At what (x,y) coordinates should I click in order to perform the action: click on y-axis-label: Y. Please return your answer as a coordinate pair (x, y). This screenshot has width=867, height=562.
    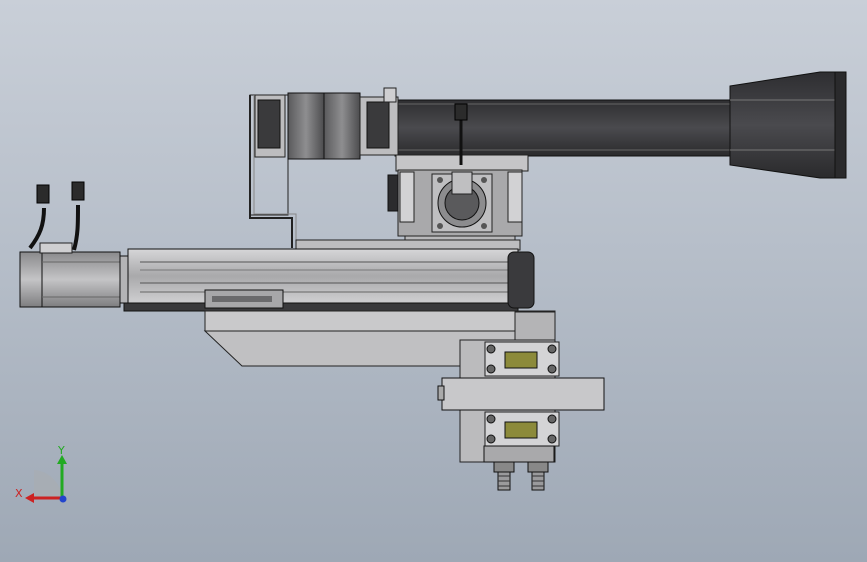
    Looking at the image, I should click on (61, 450).